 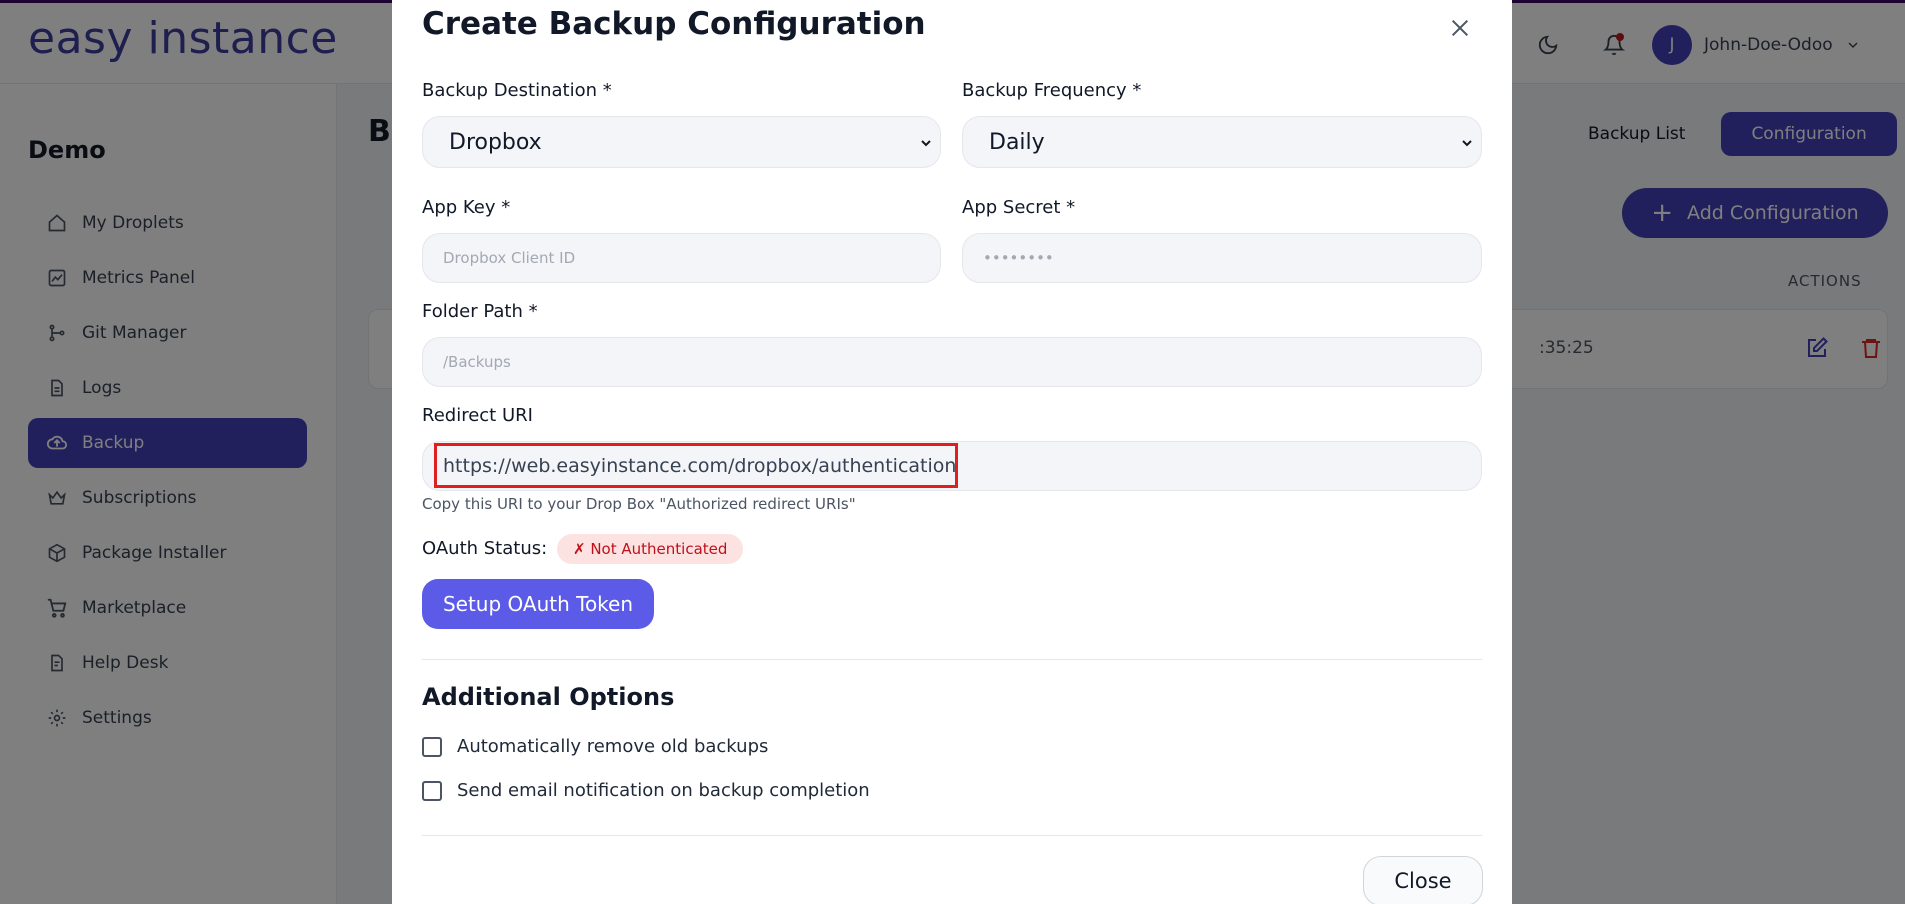 What do you see at coordinates (696, 465) in the screenshot?
I see `redirect-uri-highlight` at bounding box center [696, 465].